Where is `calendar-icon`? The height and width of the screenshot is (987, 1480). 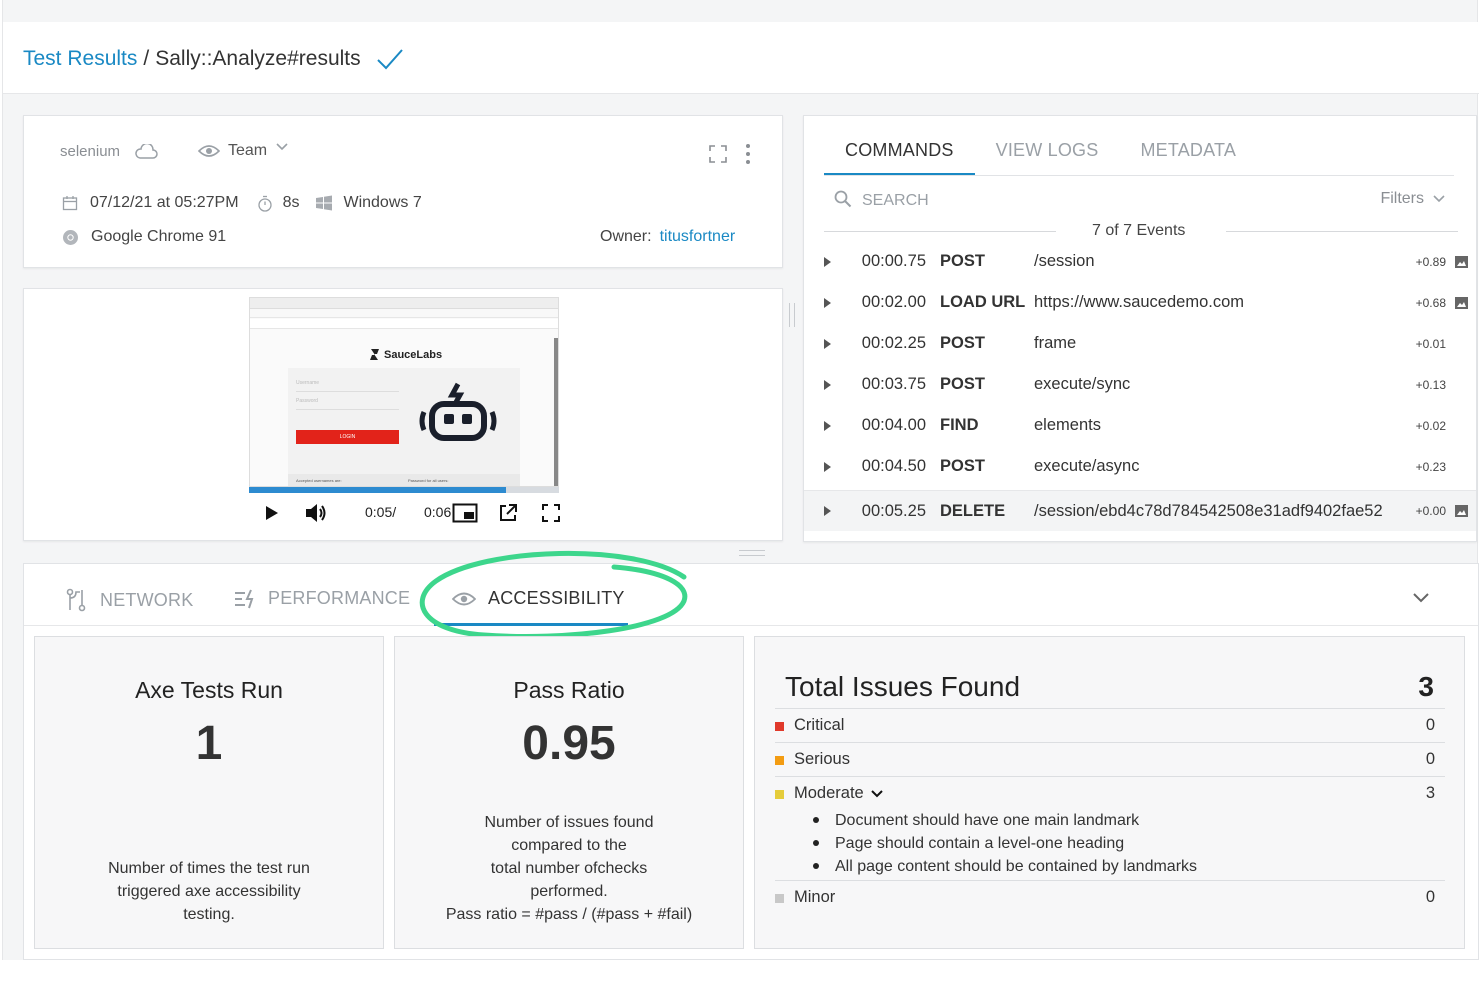
calendar-icon is located at coordinates (70, 203).